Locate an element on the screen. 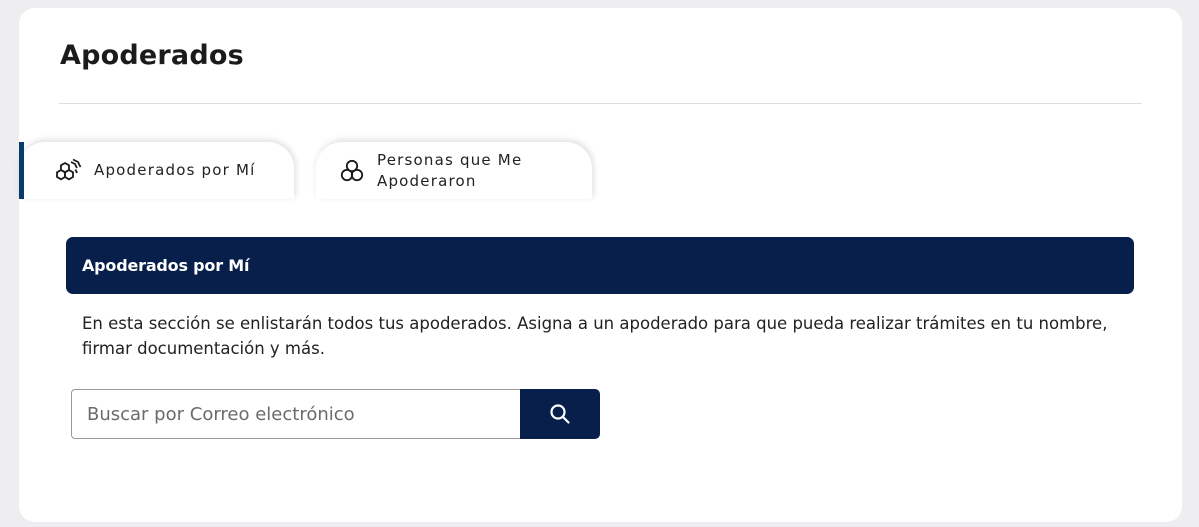 The image size is (1199, 527). search-button is located at coordinates (560, 414).